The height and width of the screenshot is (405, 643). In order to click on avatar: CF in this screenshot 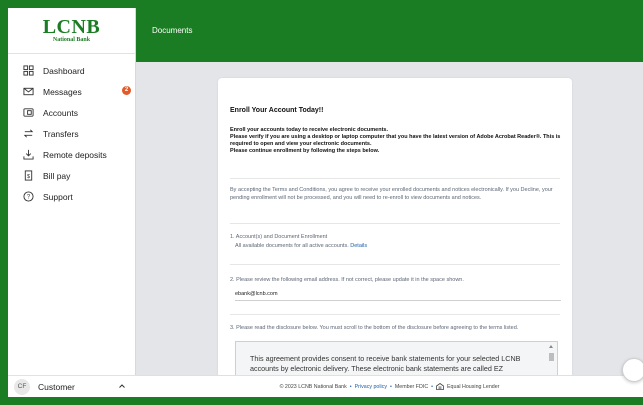, I will do `click(22, 386)`.